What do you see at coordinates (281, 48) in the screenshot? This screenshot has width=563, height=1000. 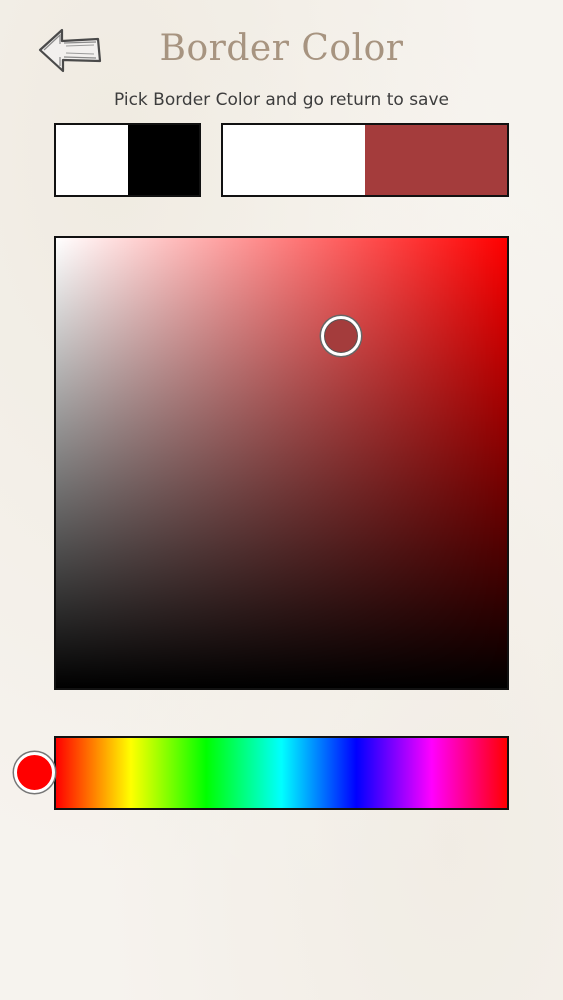 I see `page-title: Border Color` at bounding box center [281, 48].